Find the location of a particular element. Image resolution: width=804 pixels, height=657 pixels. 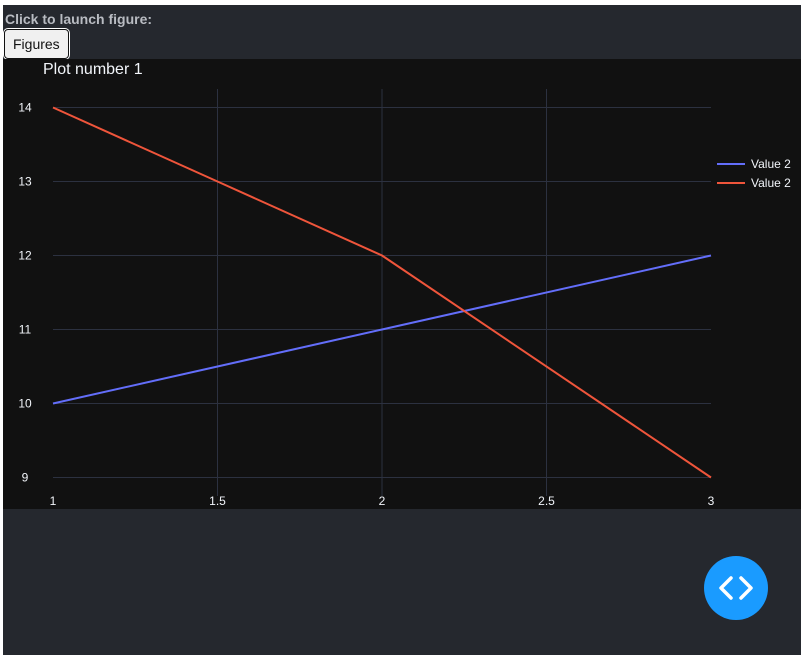

y-tick-label: 12 is located at coordinates (25, 256).